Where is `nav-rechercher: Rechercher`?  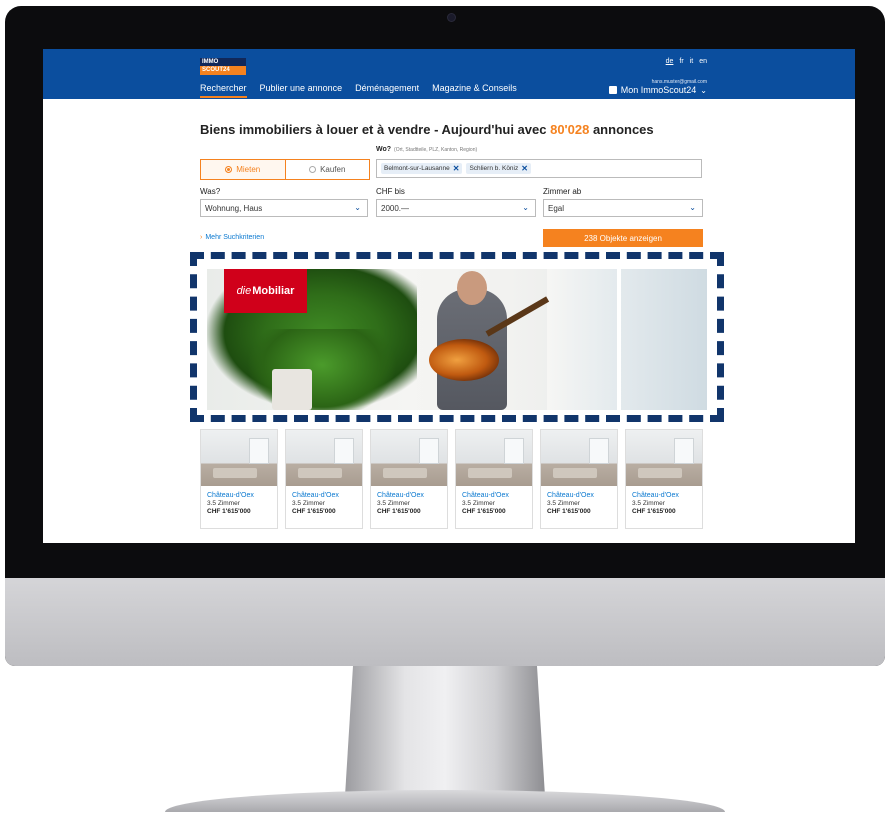 nav-rechercher: Rechercher is located at coordinates (223, 90).